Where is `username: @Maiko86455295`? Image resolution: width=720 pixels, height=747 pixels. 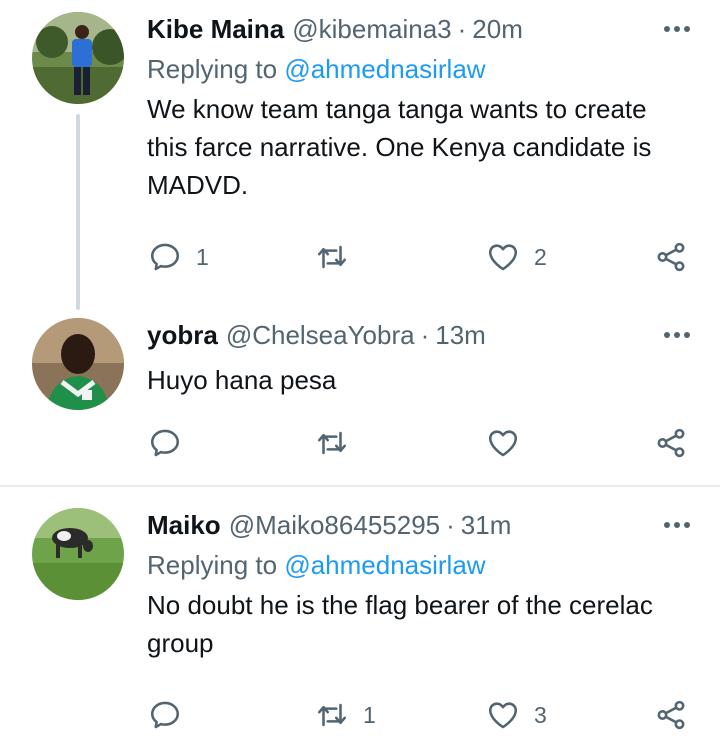
username: @Maiko86455295 is located at coordinates (334, 525).